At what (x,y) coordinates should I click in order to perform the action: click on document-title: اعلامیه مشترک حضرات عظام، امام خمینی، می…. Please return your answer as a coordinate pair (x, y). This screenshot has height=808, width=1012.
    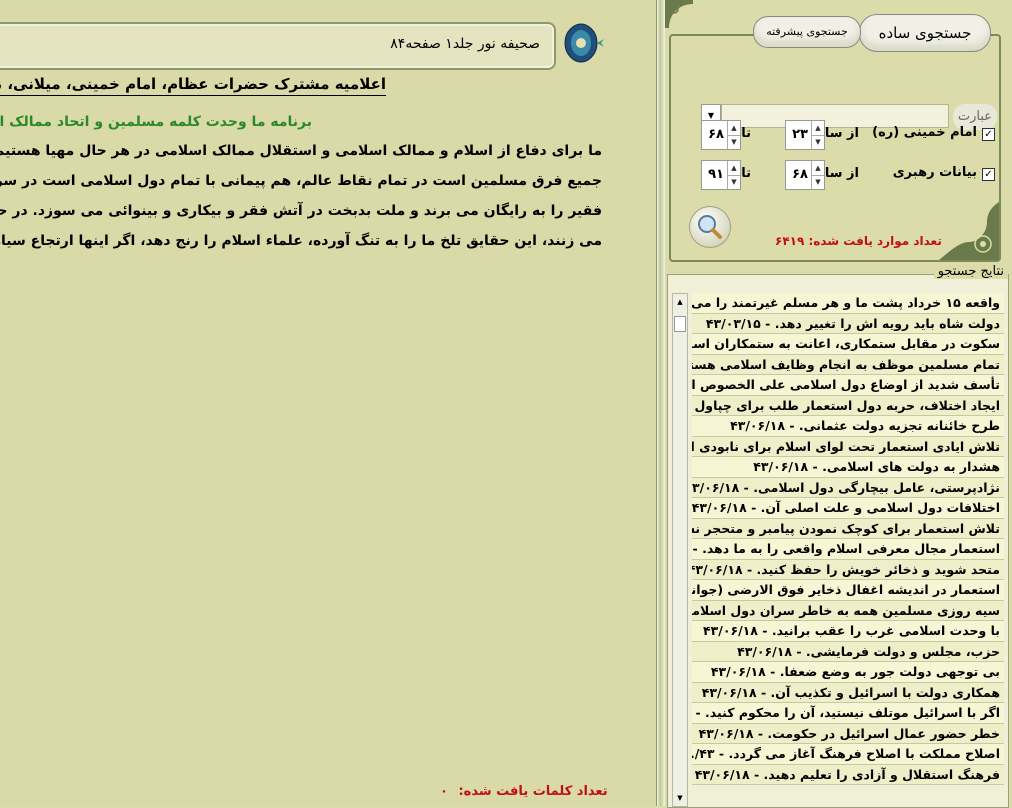
    Looking at the image, I should click on (193, 85).